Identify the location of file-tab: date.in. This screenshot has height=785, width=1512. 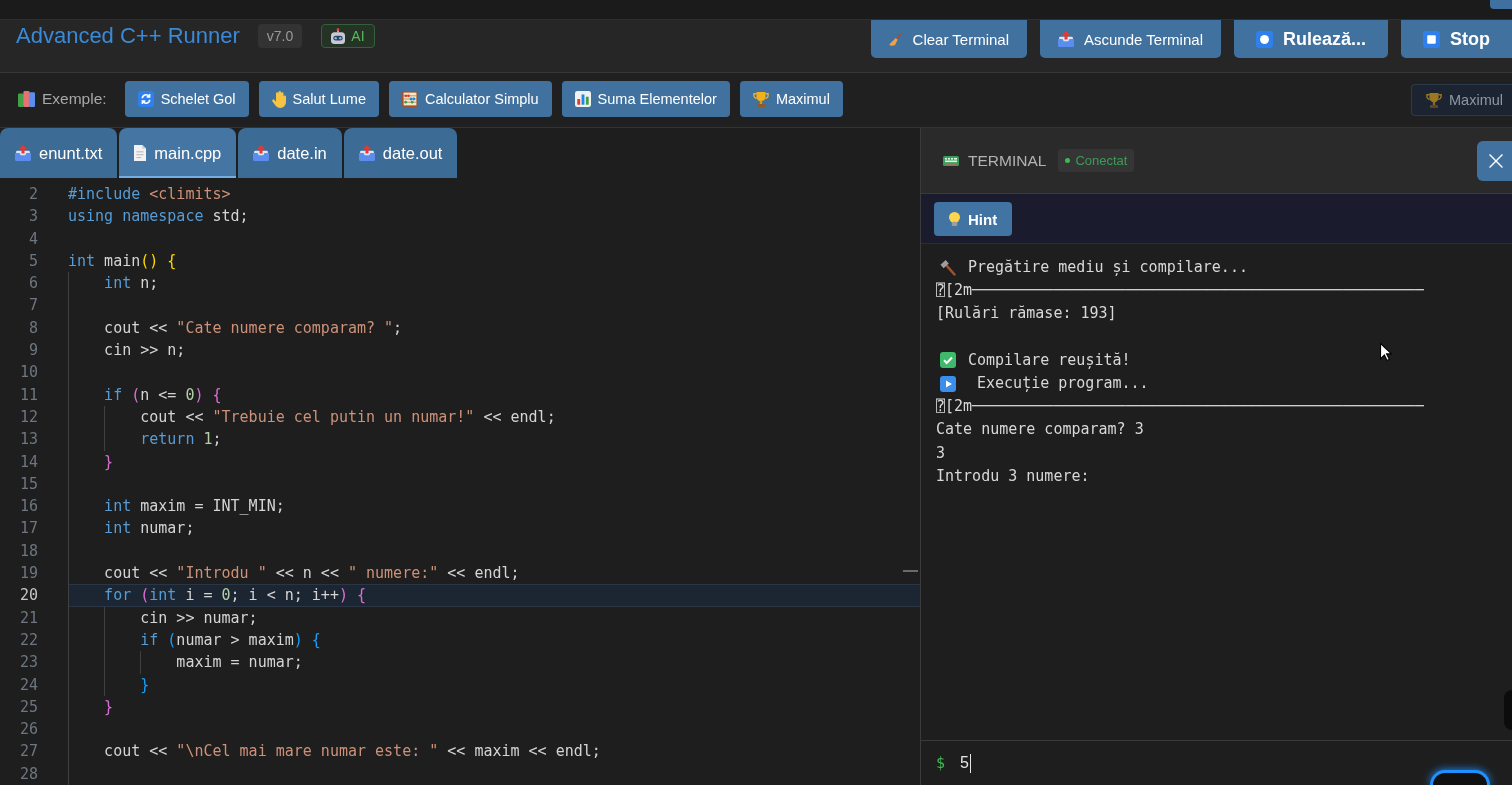
(290, 153).